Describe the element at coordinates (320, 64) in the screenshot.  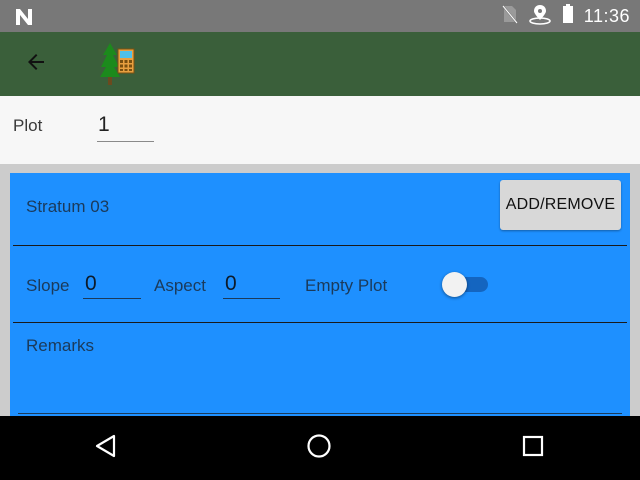
I see `app-bar` at that location.